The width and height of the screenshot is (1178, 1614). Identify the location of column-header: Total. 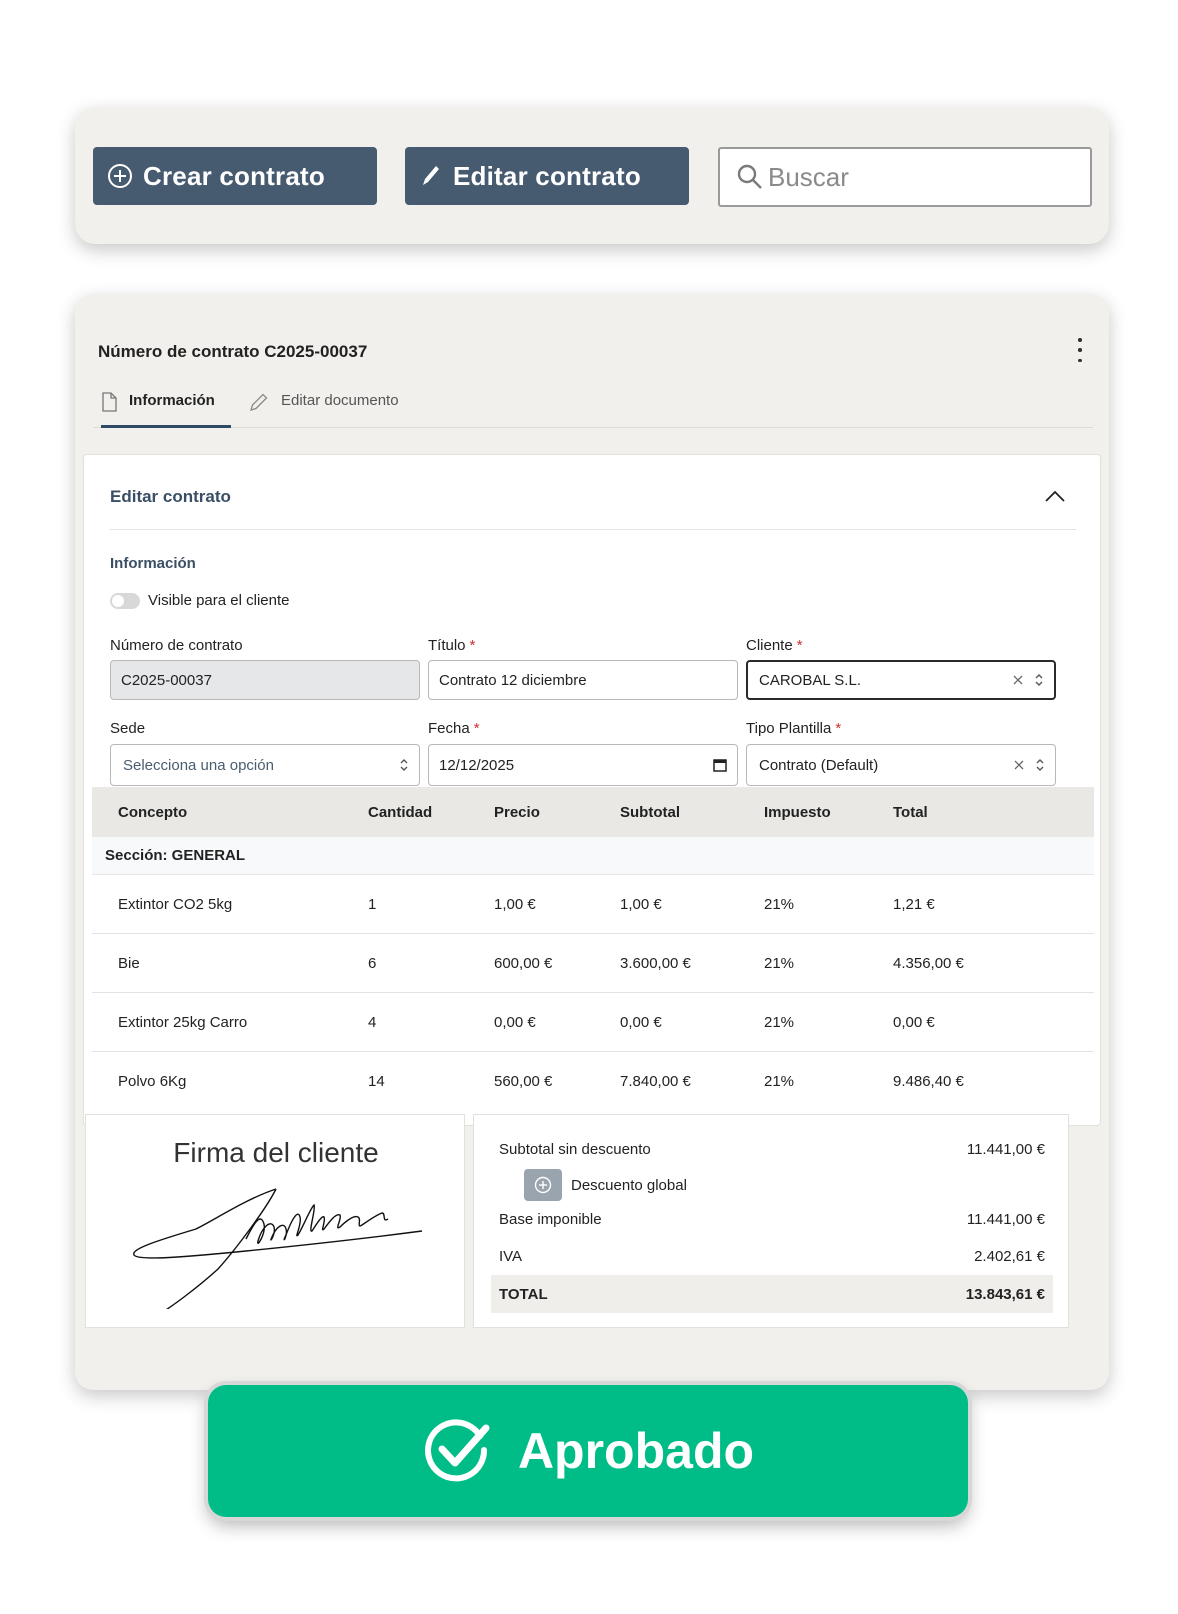
(910, 812).